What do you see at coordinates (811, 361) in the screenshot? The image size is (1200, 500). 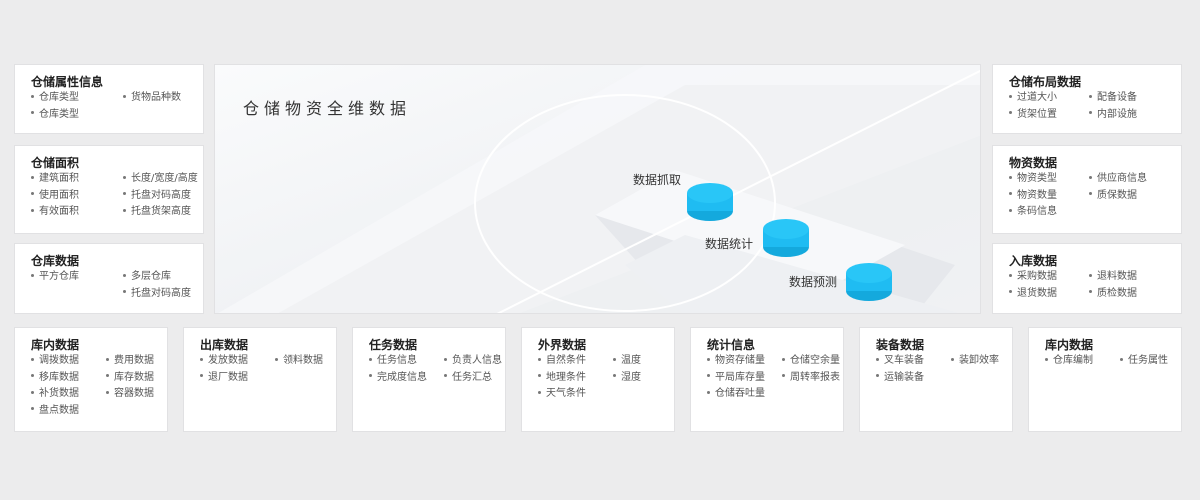 I see `list-item: 仓储空余量` at bounding box center [811, 361].